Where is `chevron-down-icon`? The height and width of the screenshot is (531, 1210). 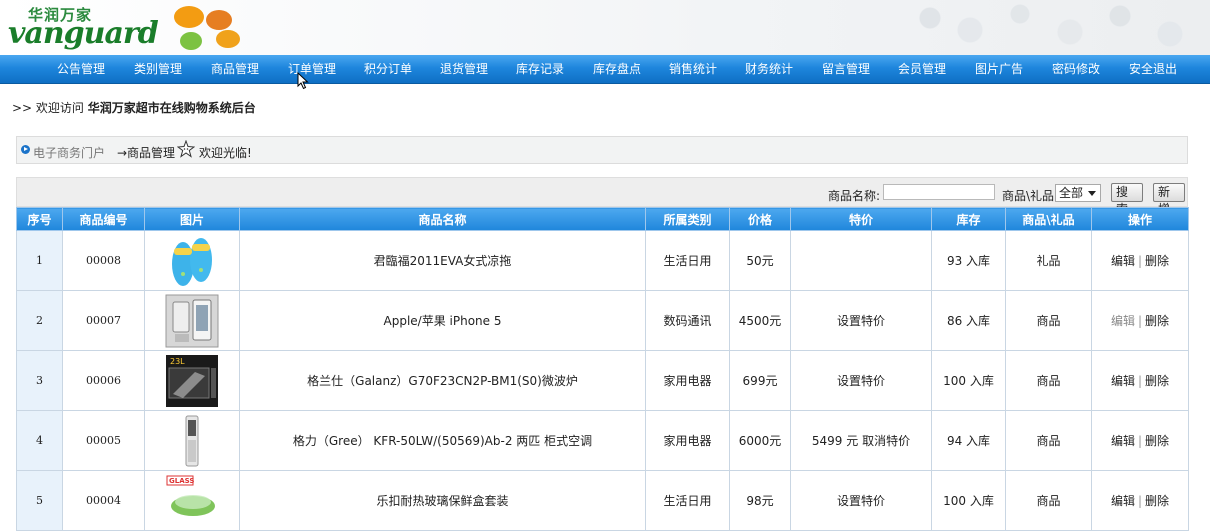
chevron-down-icon is located at coordinates (1092, 193).